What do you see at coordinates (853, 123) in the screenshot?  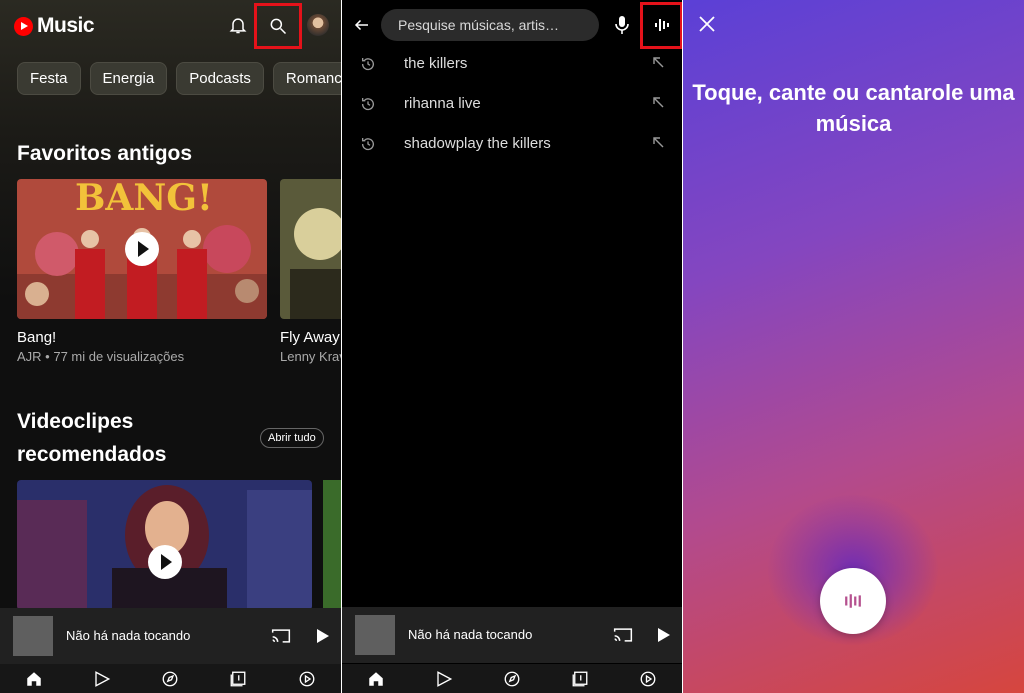 I see `prompt-line: música` at bounding box center [853, 123].